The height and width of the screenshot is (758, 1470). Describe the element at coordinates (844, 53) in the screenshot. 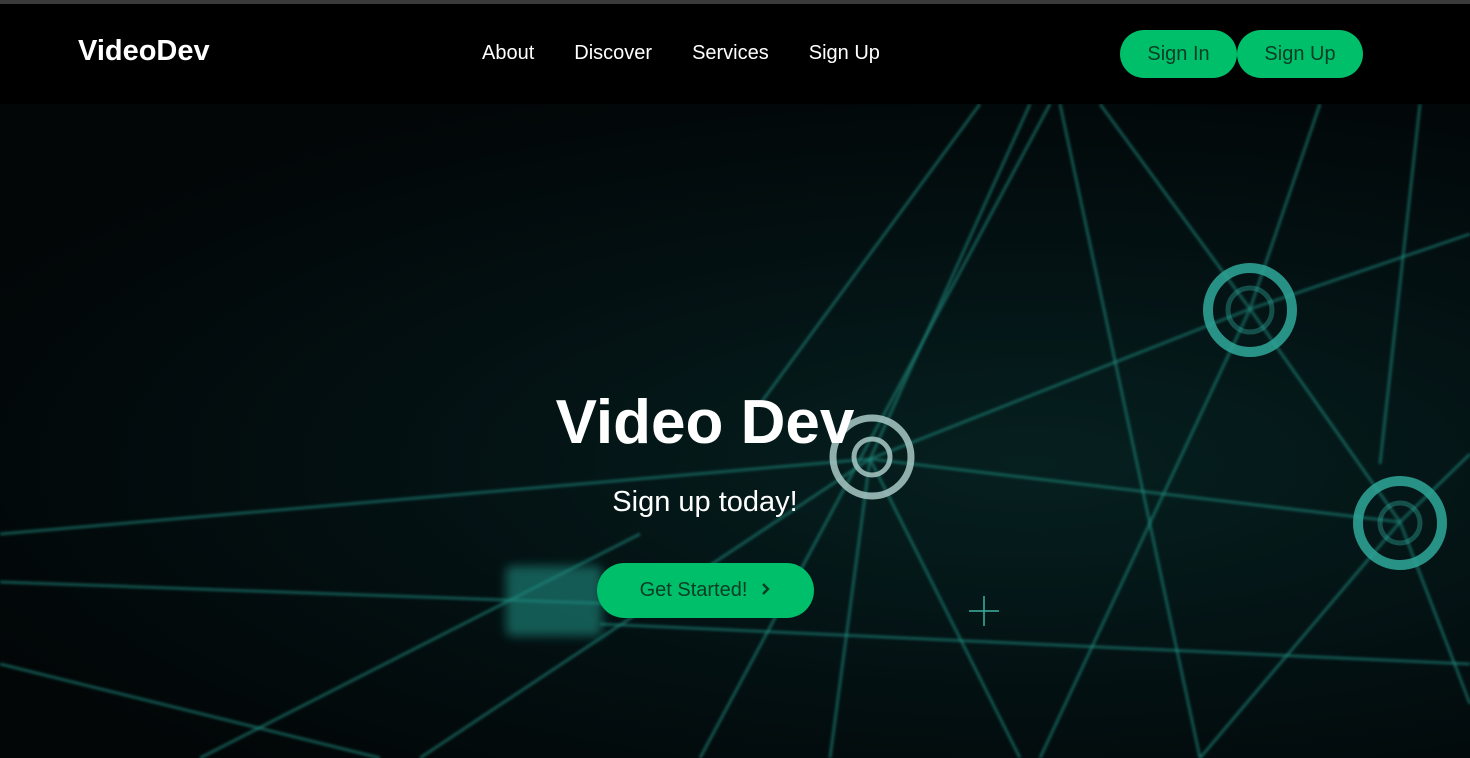

I see `nav-link-sign-up: Sign Up` at that location.